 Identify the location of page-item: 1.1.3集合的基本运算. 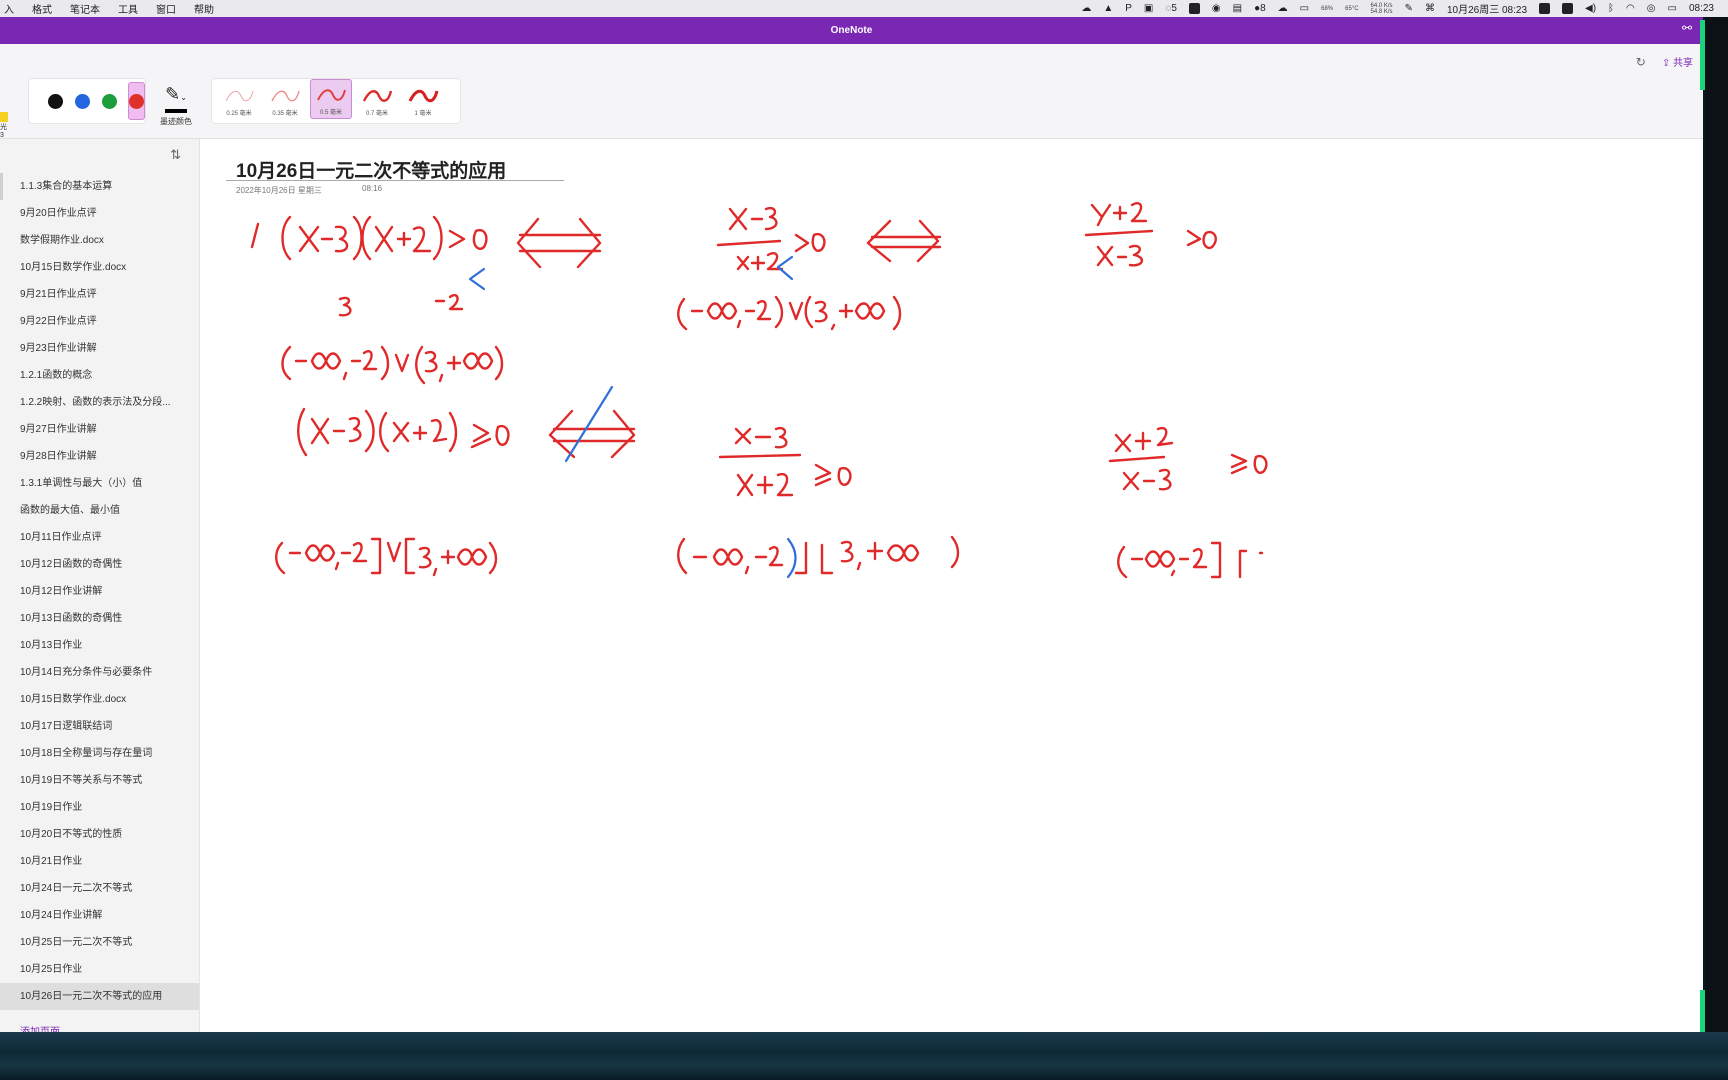
(99, 186).